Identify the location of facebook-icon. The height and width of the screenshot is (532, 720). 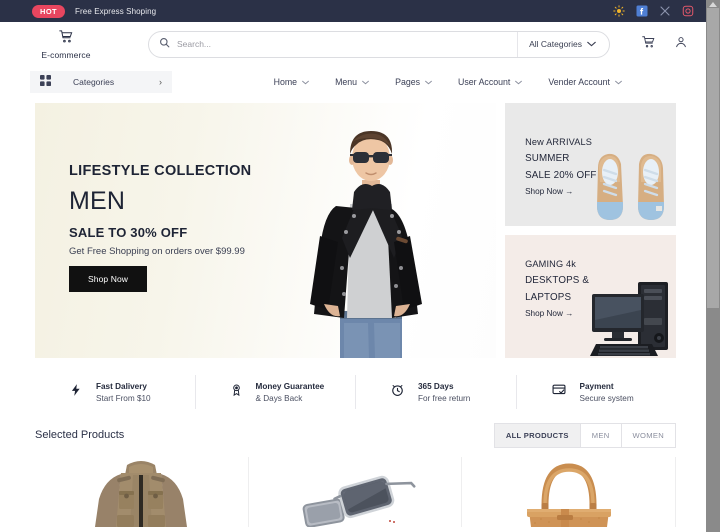
(642, 11).